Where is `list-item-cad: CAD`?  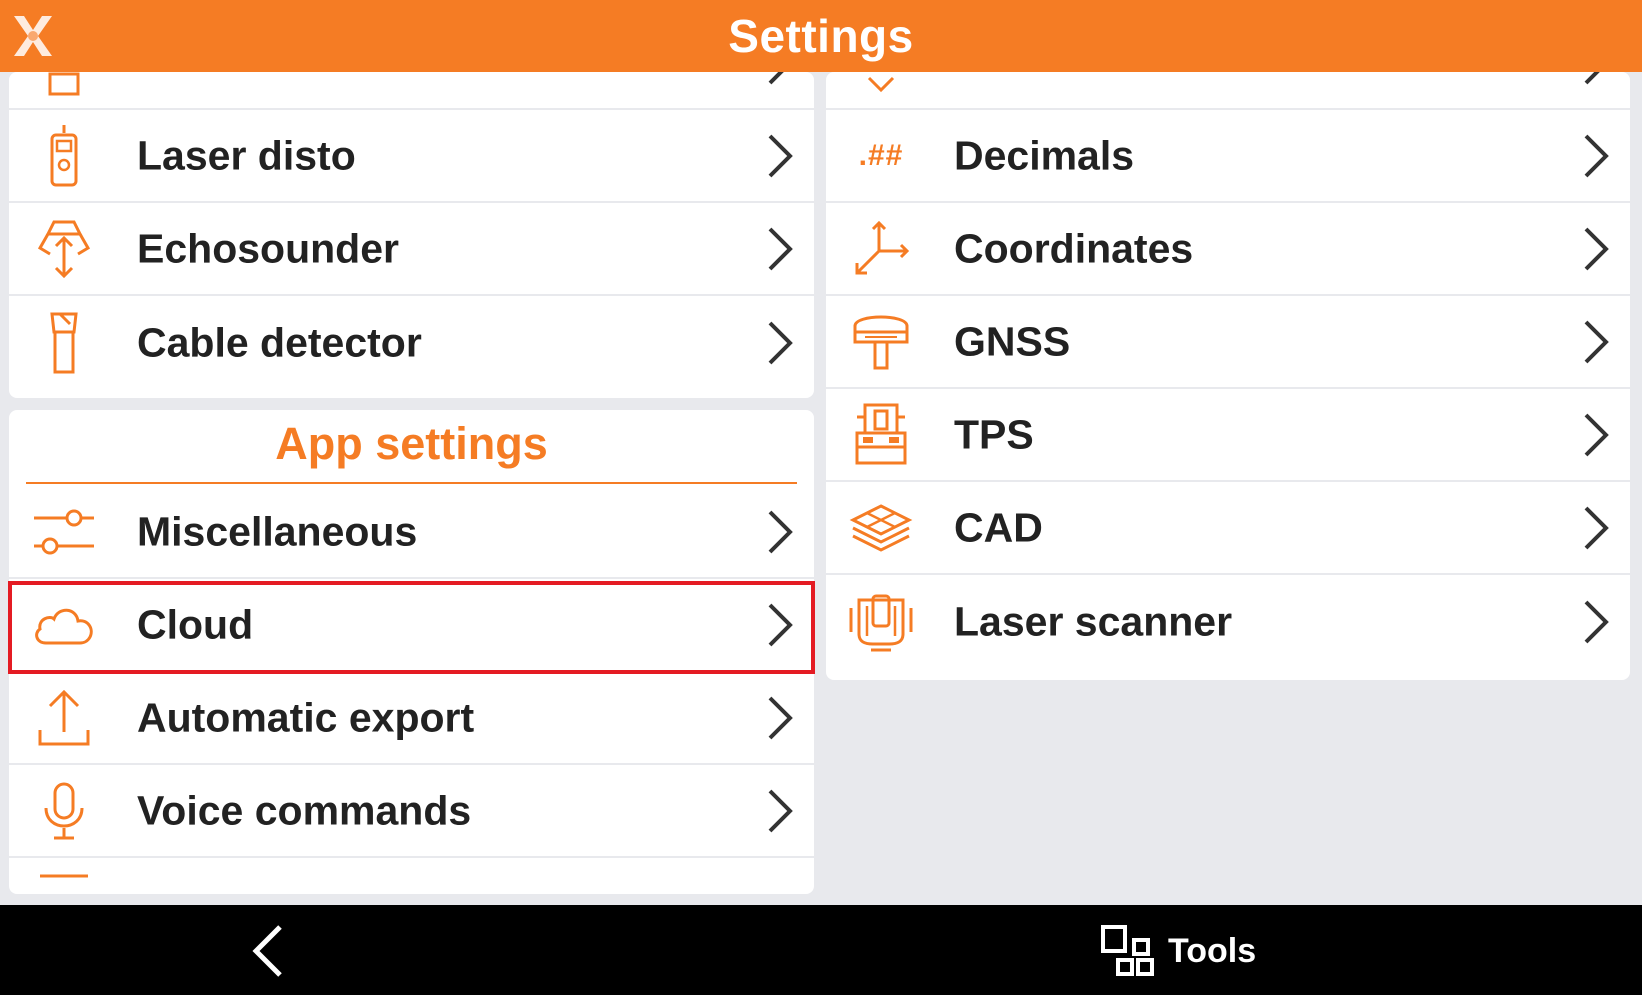
list-item-cad: CAD is located at coordinates (1228, 528).